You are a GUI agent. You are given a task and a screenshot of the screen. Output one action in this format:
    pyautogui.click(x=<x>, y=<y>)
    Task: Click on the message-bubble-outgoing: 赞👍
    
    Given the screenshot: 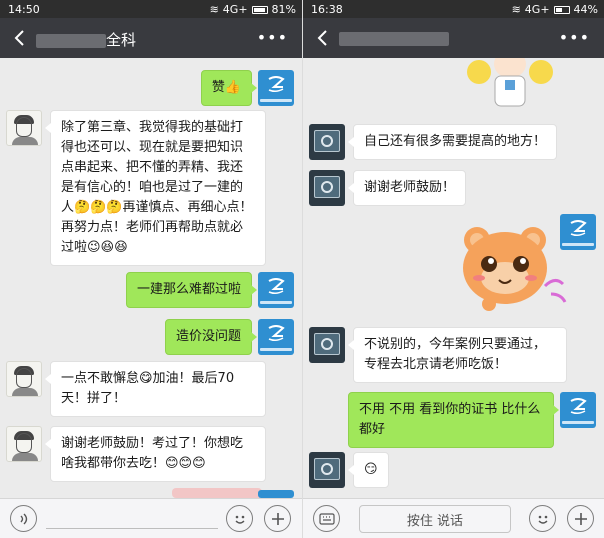 What is the action you would take?
    pyautogui.click(x=229, y=88)
    